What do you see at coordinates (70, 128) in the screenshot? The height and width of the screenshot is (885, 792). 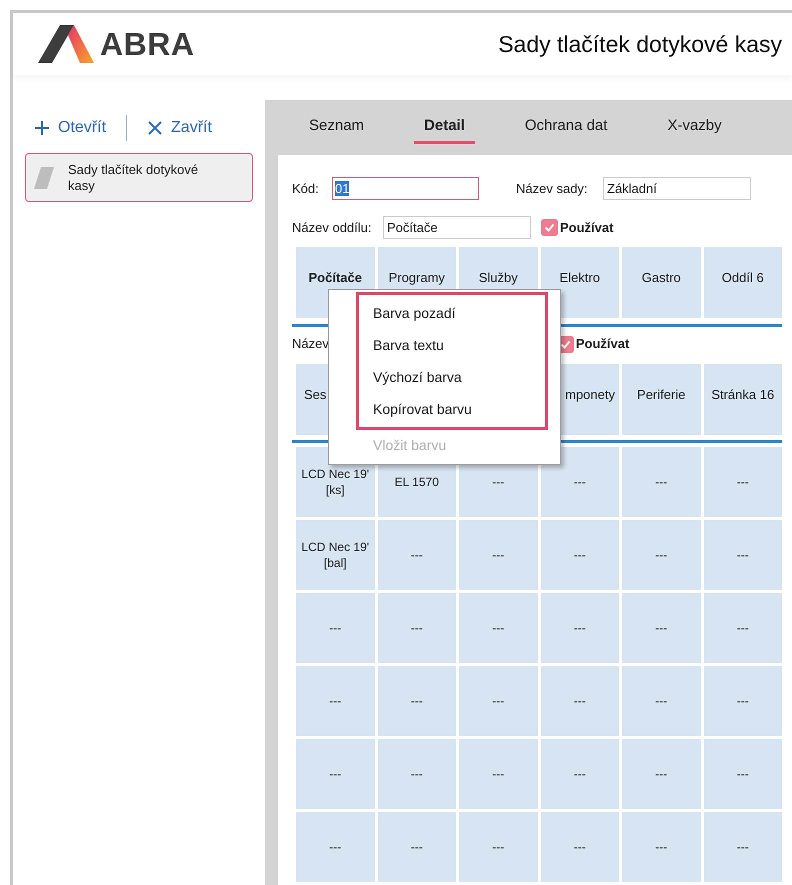 I see `open-button: Otevřít` at bounding box center [70, 128].